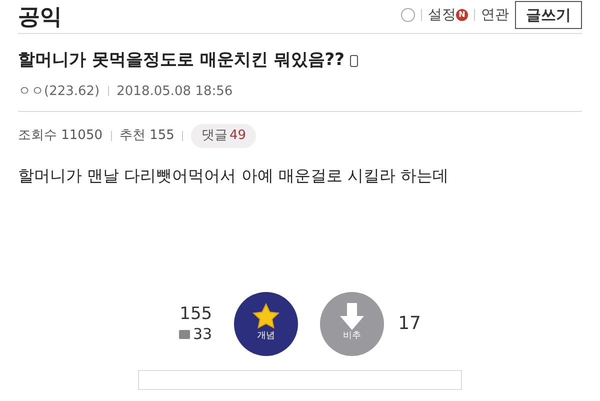 This screenshot has width=600, height=401. I want to click on author-name: ㅇㅇ(223.62), so click(59, 91).